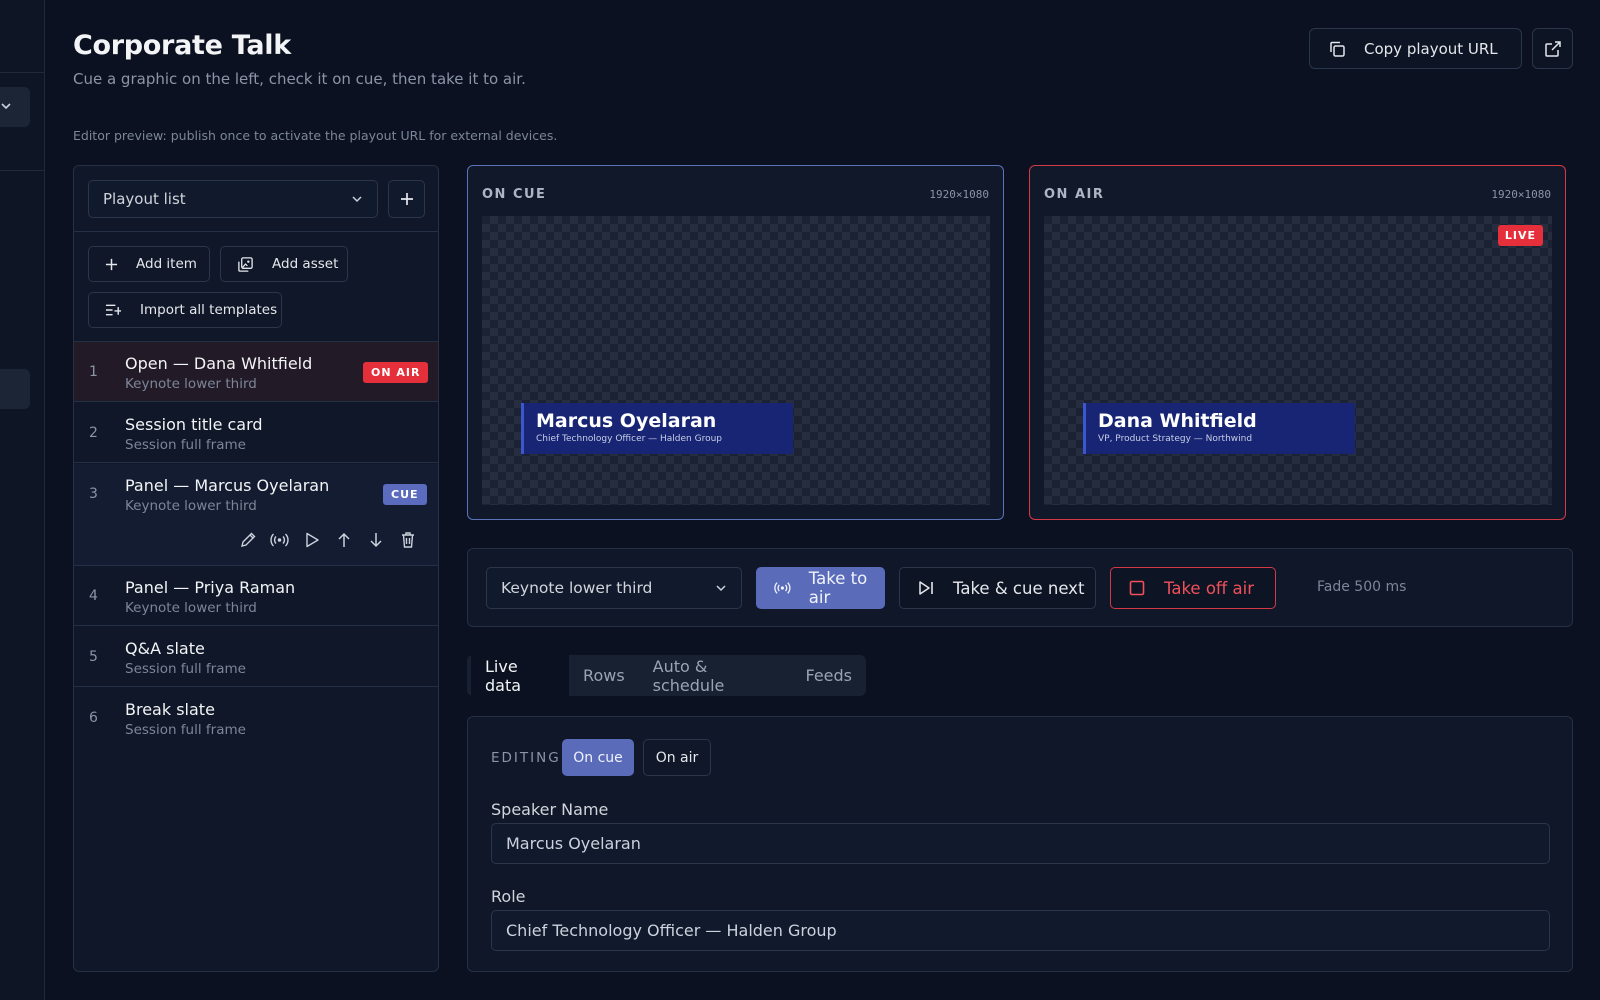  What do you see at coordinates (514, 194) in the screenshot?
I see `on-cue-label: ON CUE` at bounding box center [514, 194].